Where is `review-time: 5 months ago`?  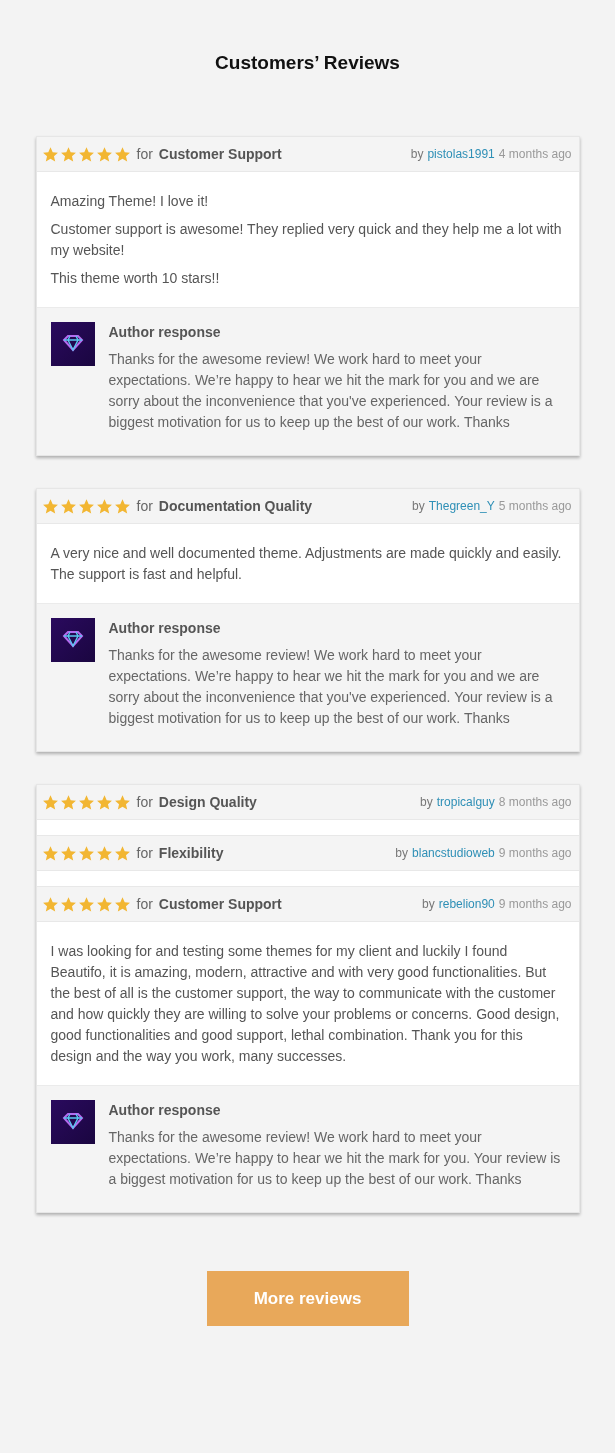
review-time: 5 months ago is located at coordinates (535, 506).